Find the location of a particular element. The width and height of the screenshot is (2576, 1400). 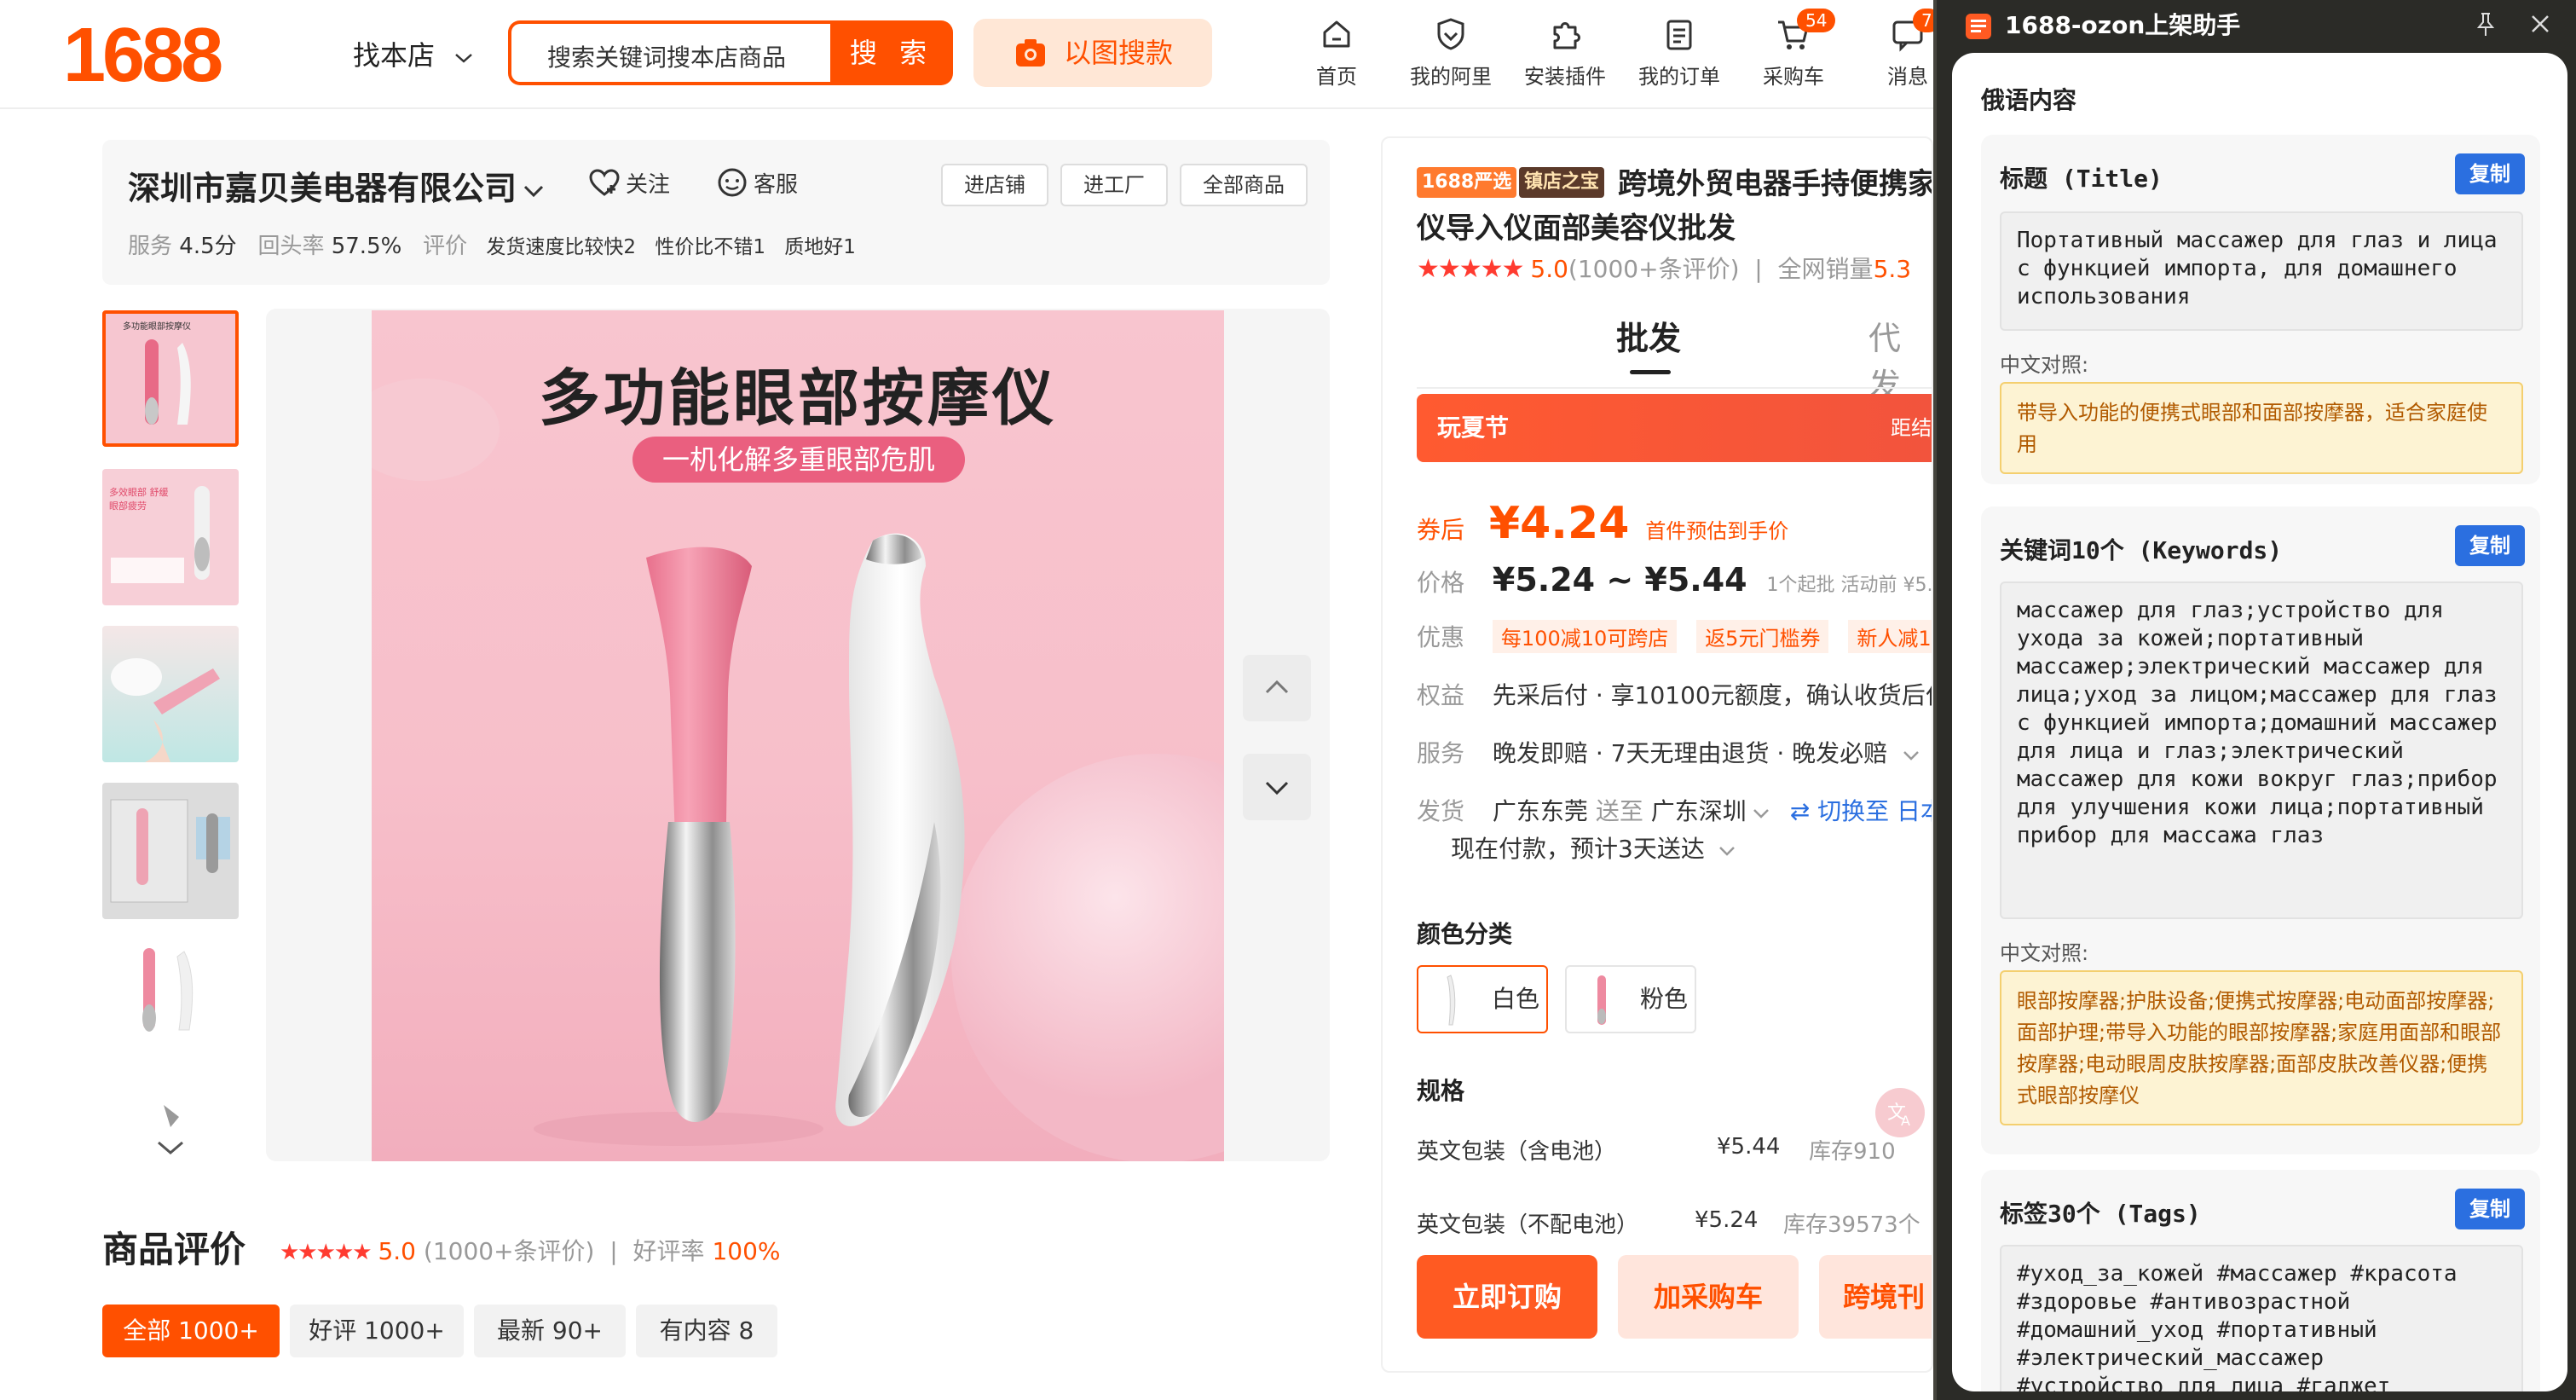

coupon-price-row: 券后 ¥4.24 首件预估到手价 is located at coordinates (1602, 523).